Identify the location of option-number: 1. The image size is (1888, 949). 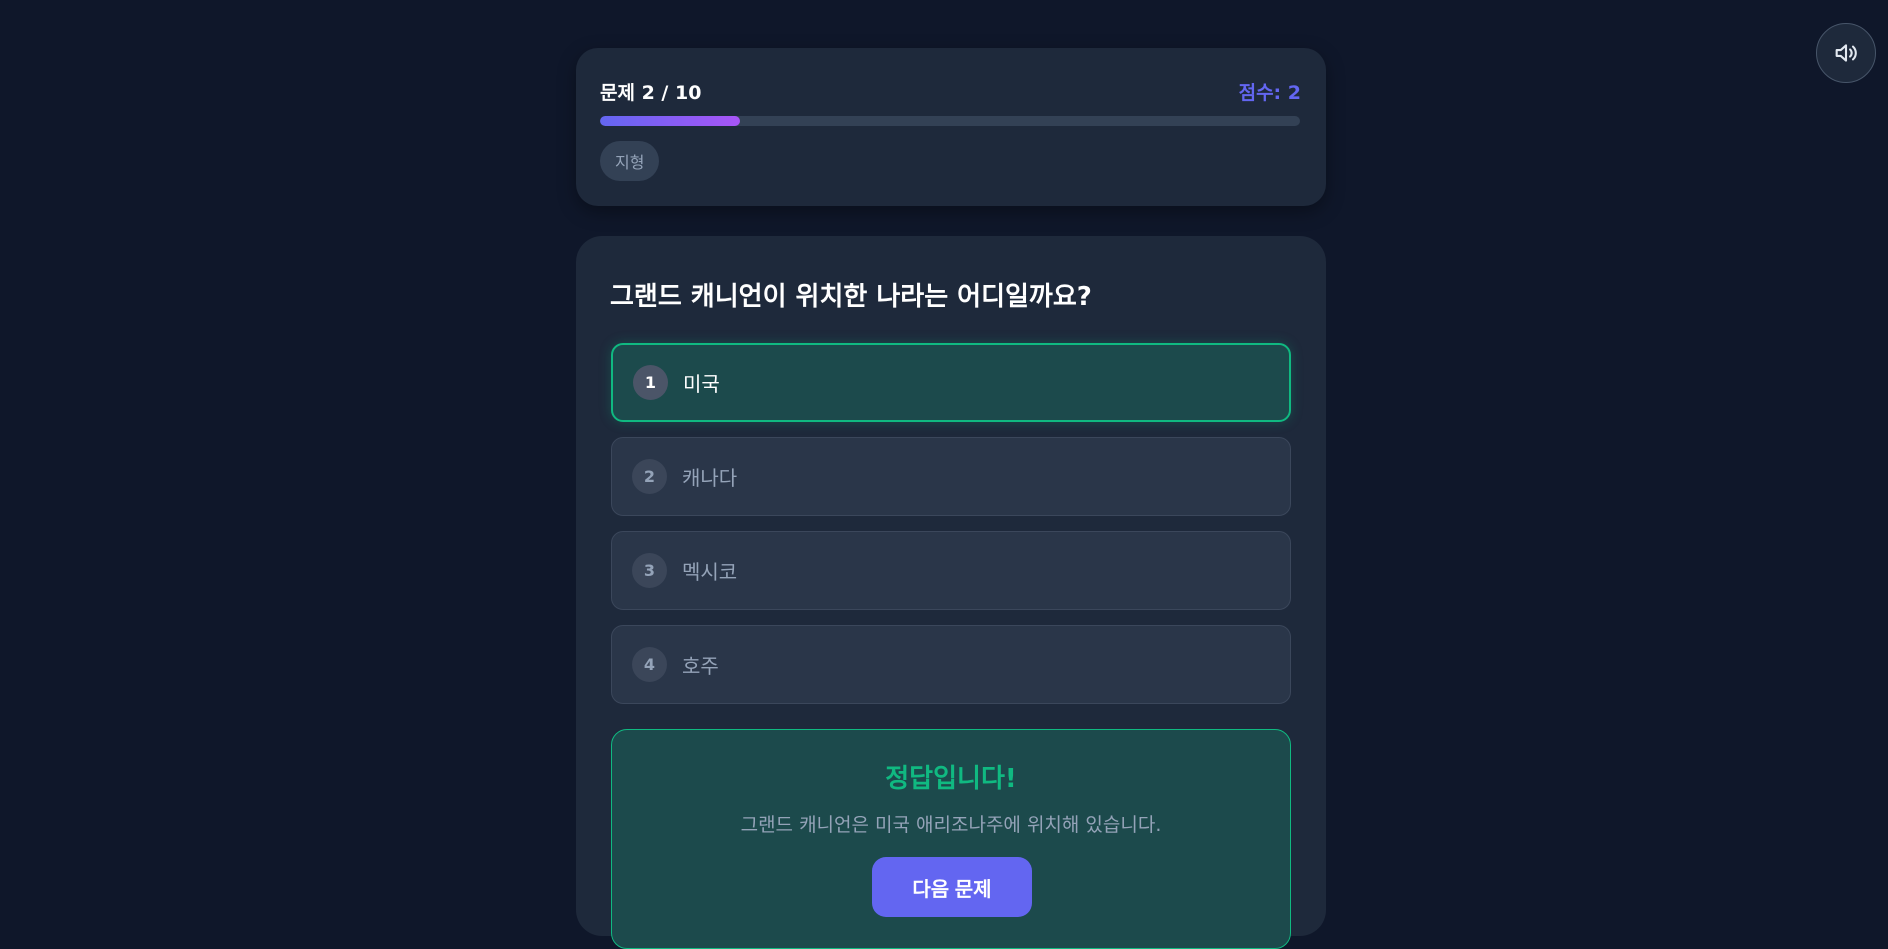
(650, 382).